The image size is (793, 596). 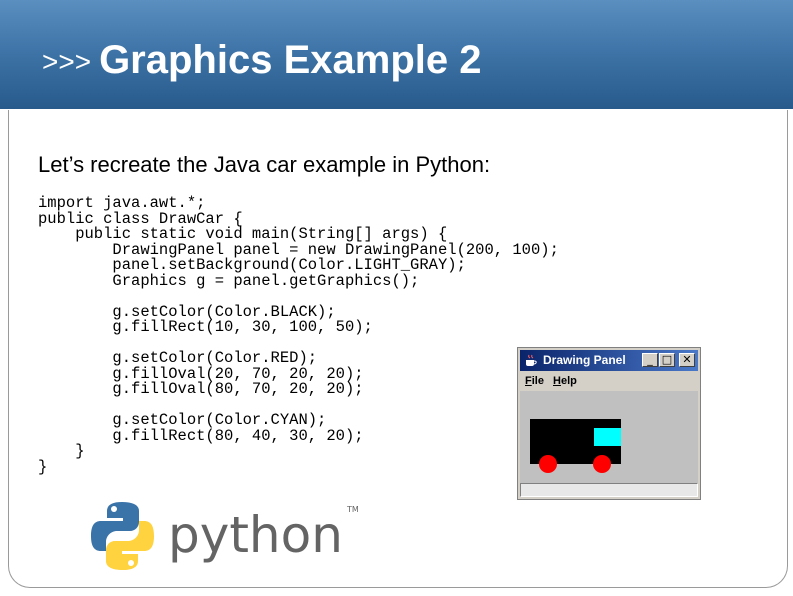 I want to click on code-line: g.fillRect(80, 40, 30, 20);, so click(x=201, y=435).